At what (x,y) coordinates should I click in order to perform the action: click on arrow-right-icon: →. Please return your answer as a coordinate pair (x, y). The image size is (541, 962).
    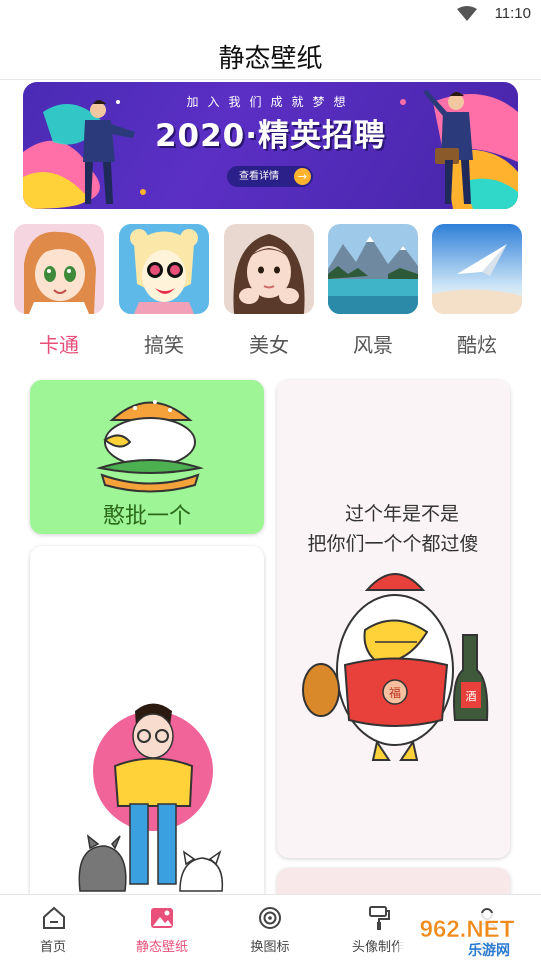
    Looking at the image, I should click on (302, 176).